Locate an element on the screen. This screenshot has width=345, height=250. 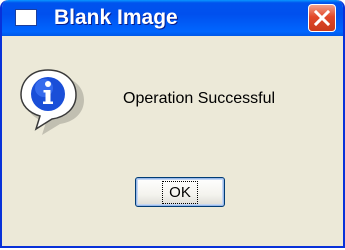
window-title: Blank Image is located at coordinates (116, 17).